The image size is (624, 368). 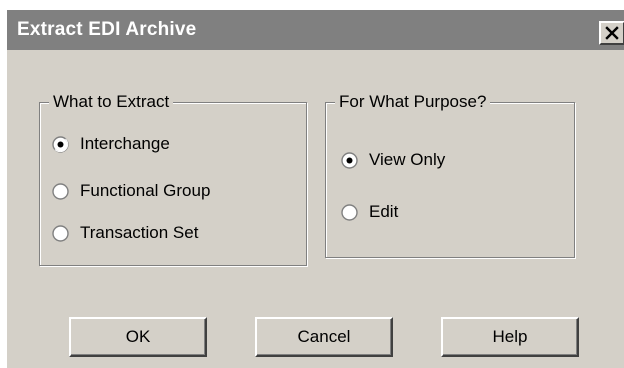 What do you see at coordinates (125, 143) in the screenshot?
I see `radio-label: Interchange` at bounding box center [125, 143].